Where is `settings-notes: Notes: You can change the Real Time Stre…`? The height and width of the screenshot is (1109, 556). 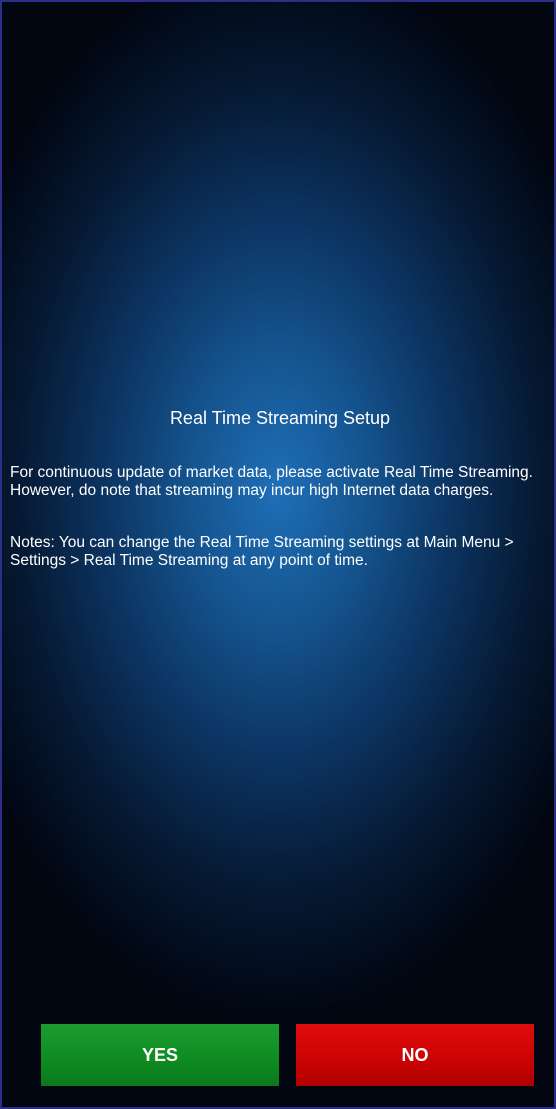
settings-notes: Notes: You can change the Real Time Stre… is located at coordinates (262, 551).